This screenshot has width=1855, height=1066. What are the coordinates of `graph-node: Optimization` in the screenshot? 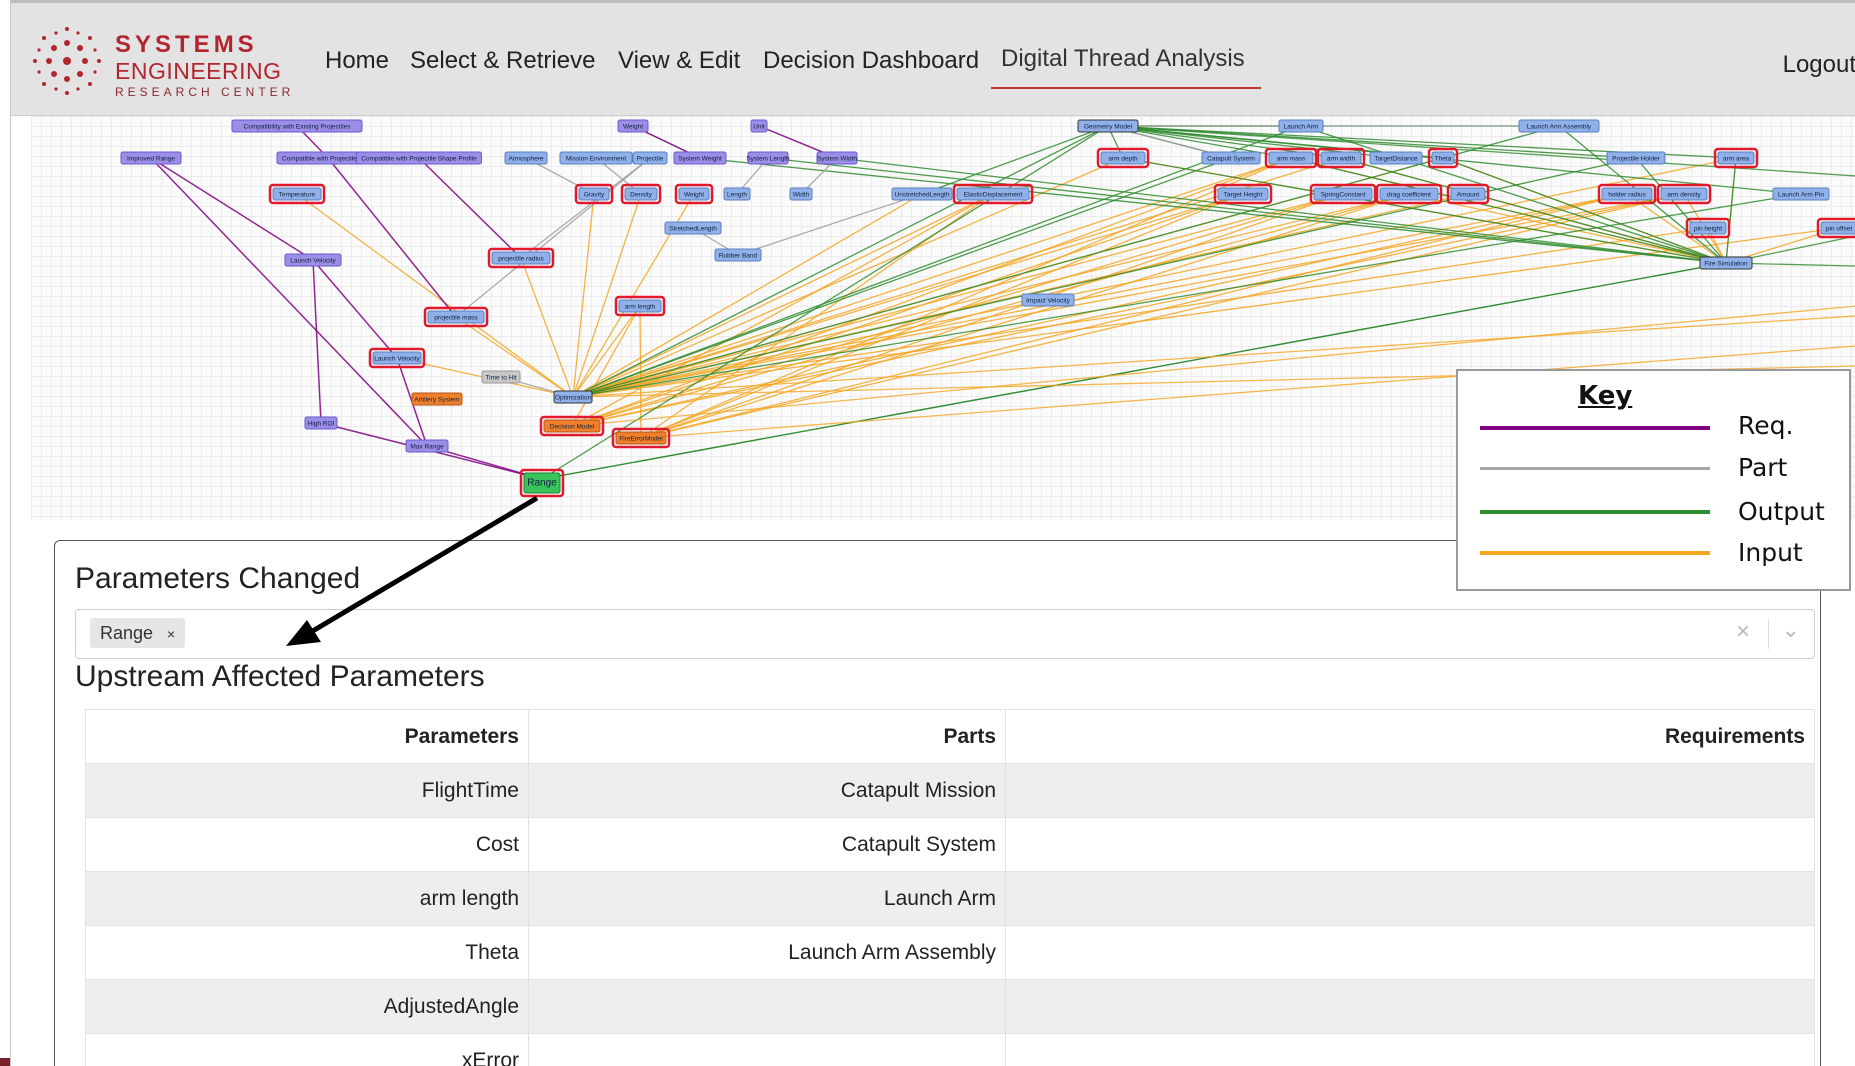 It's located at (573, 397).